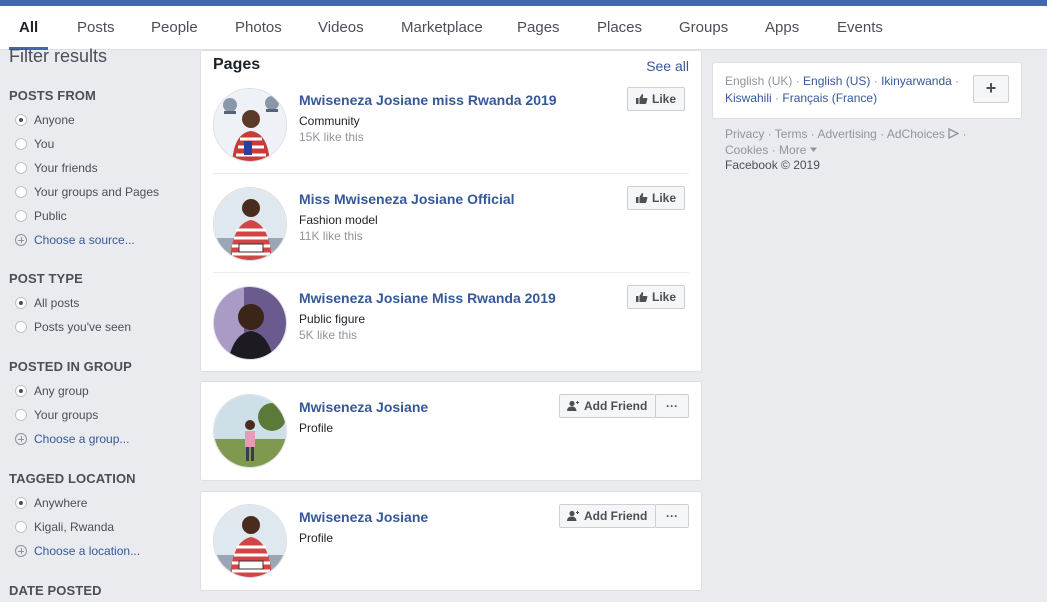 This screenshot has width=1047, height=602. Describe the element at coordinates (916, 134) in the screenshot. I see `footer-link-adchoices: AdChoices` at that location.